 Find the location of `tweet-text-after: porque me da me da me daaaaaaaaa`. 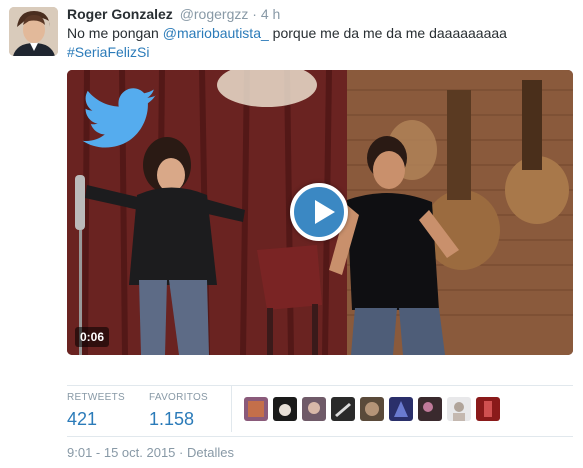

tweet-text-after: porque me da me da me daaaaaaaaa is located at coordinates (387, 33).